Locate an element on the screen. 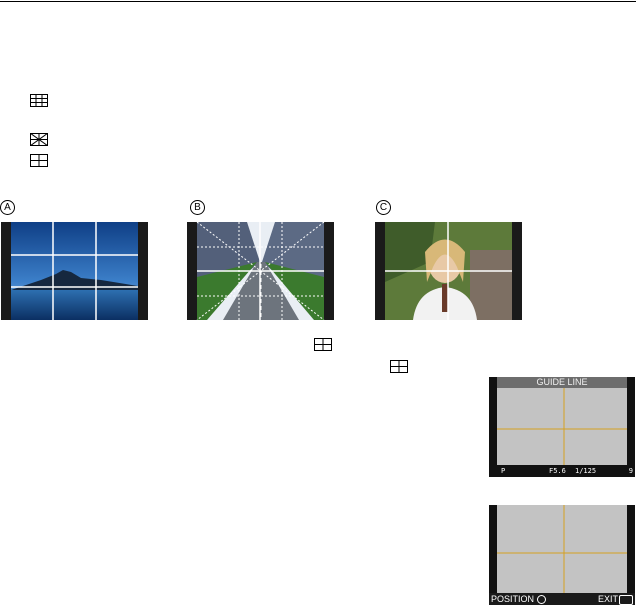 Image resolution: width=636 pixels, height=605 pixels. example-photo-mountain is located at coordinates (74, 271).